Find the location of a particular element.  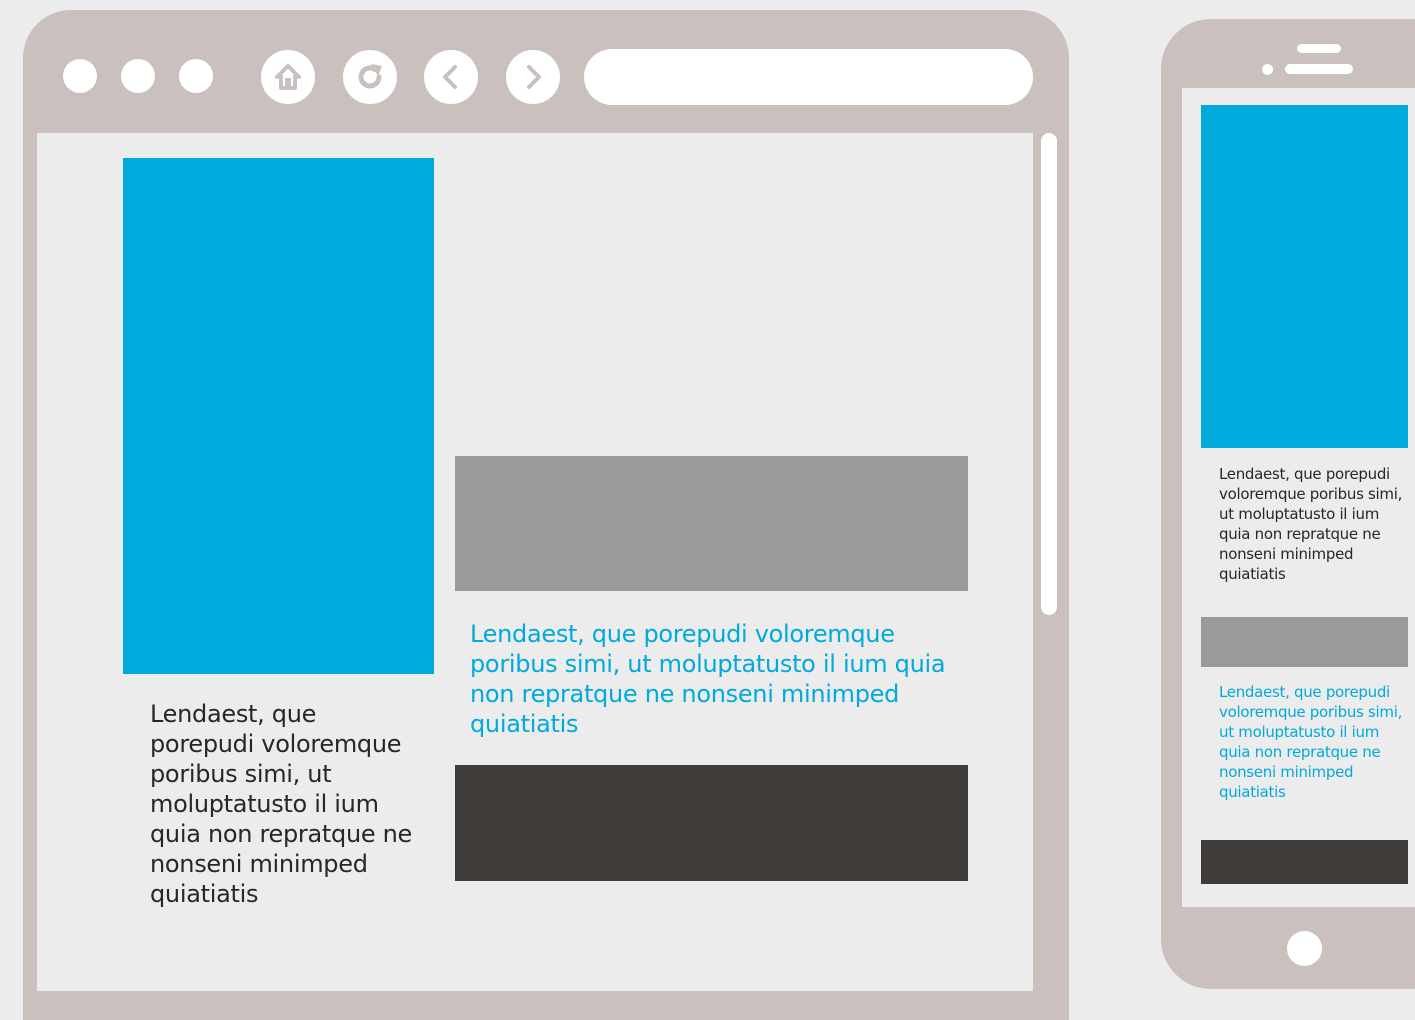

refresh-icon is located at coordinates (370, 76).